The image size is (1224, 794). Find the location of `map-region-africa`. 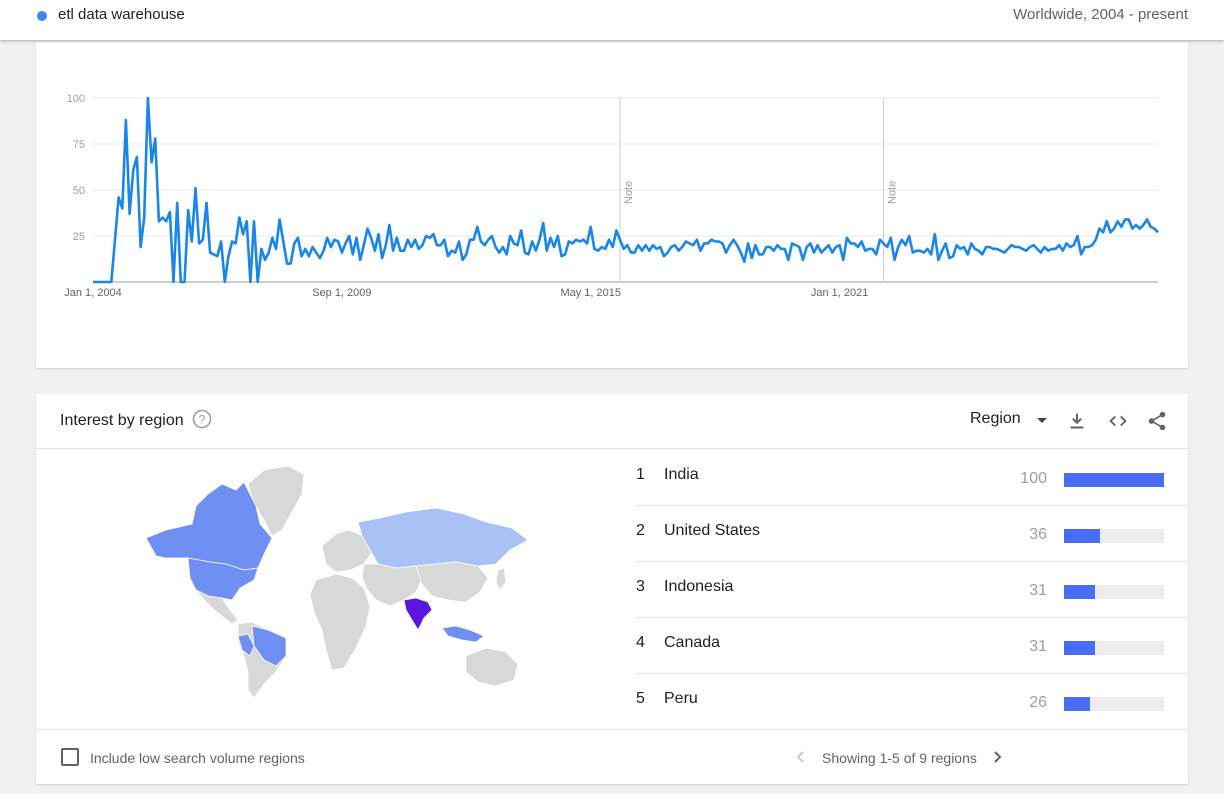

map-region-africa is located at coordinates (340, 622).